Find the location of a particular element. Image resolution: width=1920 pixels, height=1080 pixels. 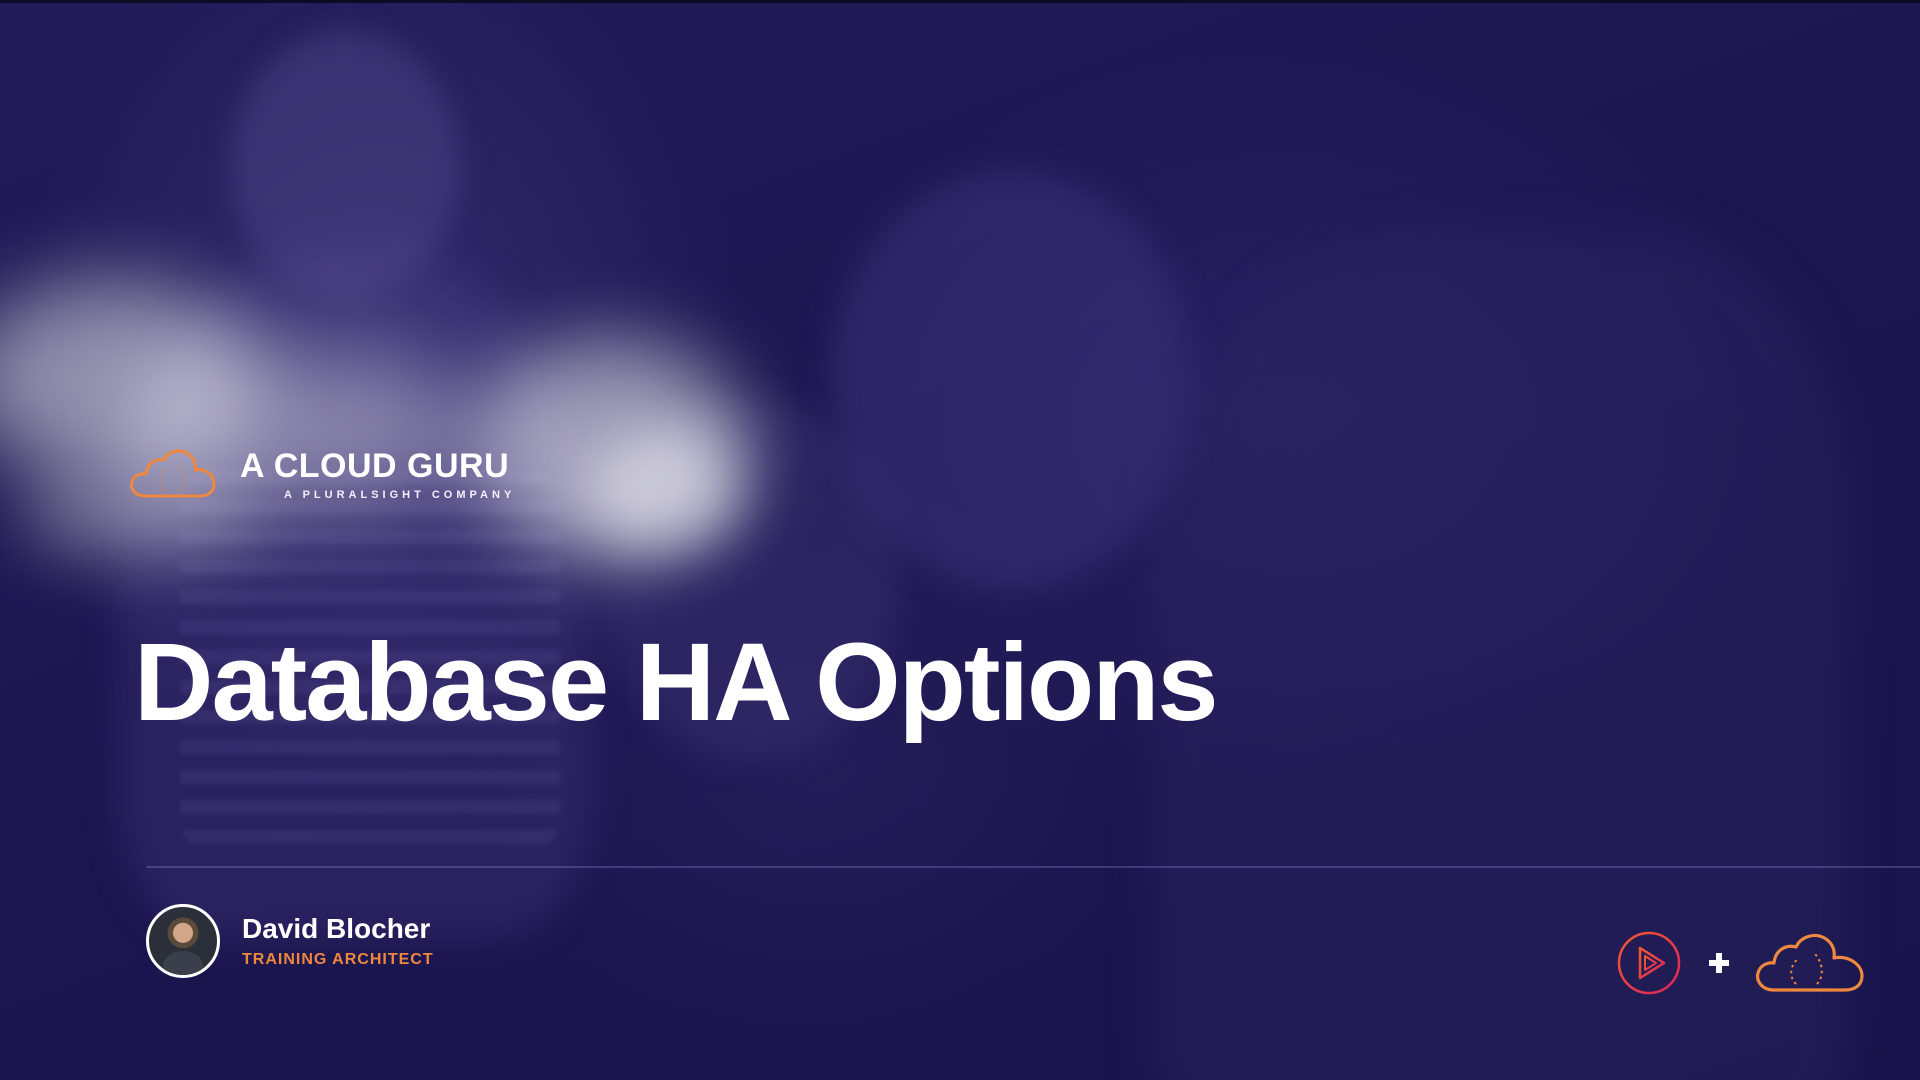

background-person-man-head is located at coordinates (1010, 380).